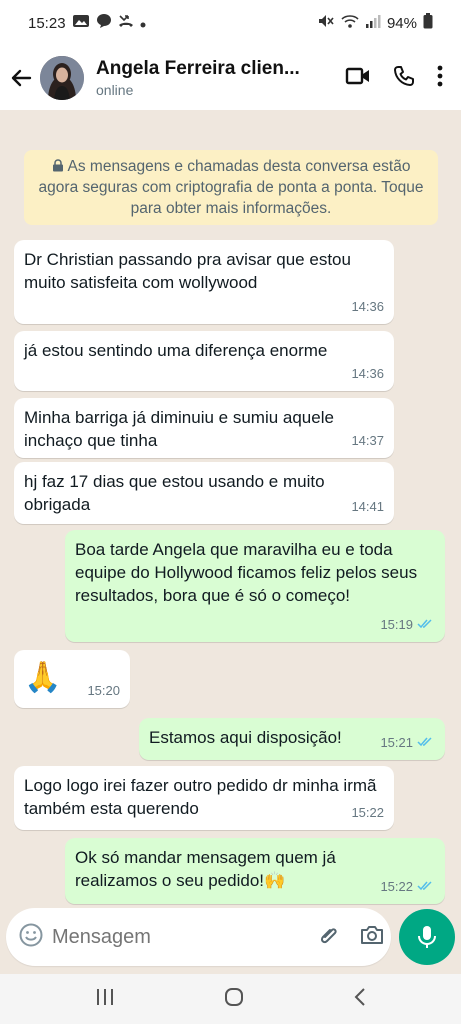  I want to click on emoji-icon, so click(31, 937).